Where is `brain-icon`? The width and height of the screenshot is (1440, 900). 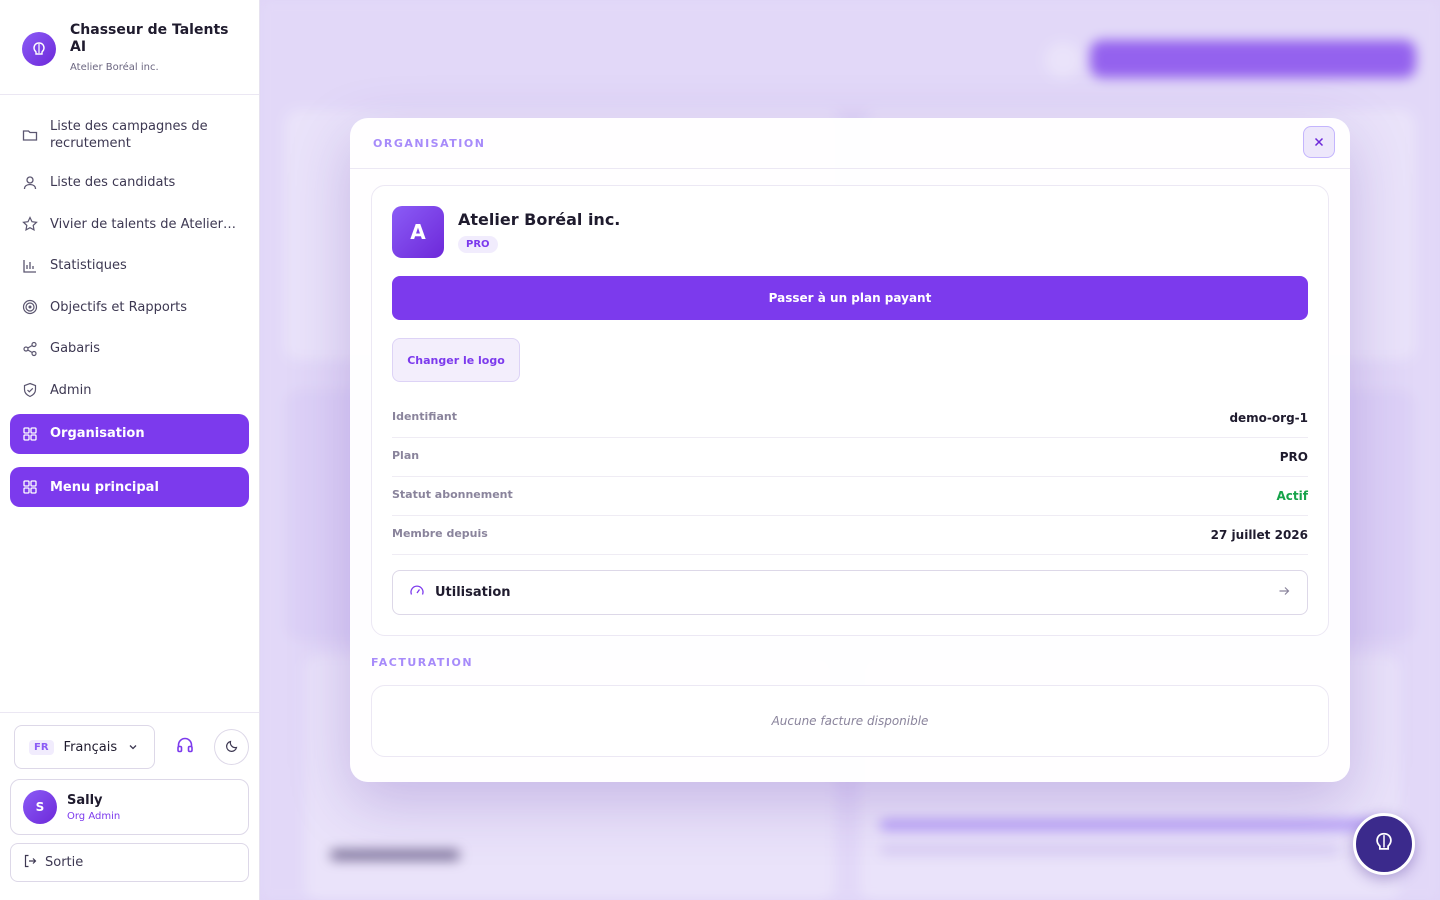 brain-icon is located at coordinates (1384, 844).